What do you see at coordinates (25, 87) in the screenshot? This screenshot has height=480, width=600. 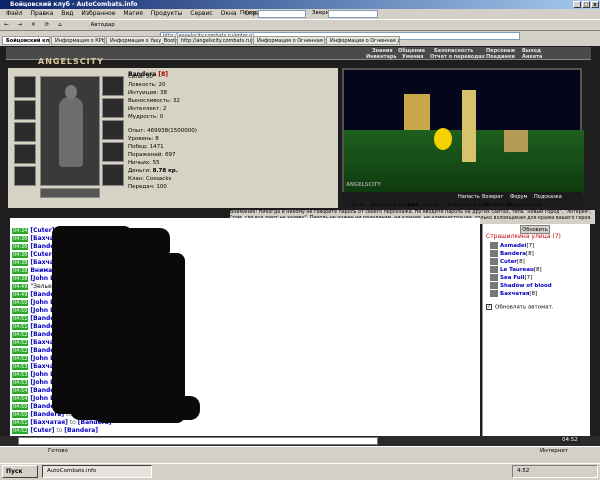 I see `helmet-slot` at bounding box center [25, 87].